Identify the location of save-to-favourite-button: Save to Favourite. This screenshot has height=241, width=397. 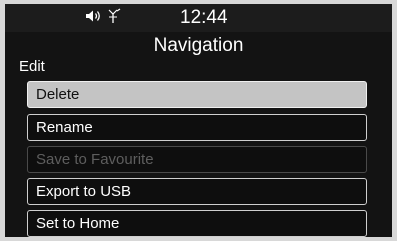
(197, 159).